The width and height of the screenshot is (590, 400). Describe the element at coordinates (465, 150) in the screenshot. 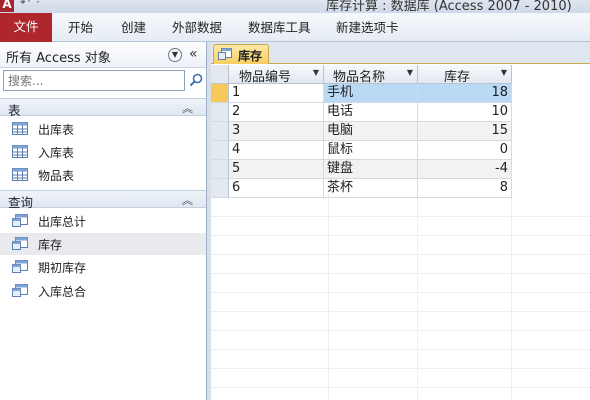

I see `cell-stock: 0` at that location.